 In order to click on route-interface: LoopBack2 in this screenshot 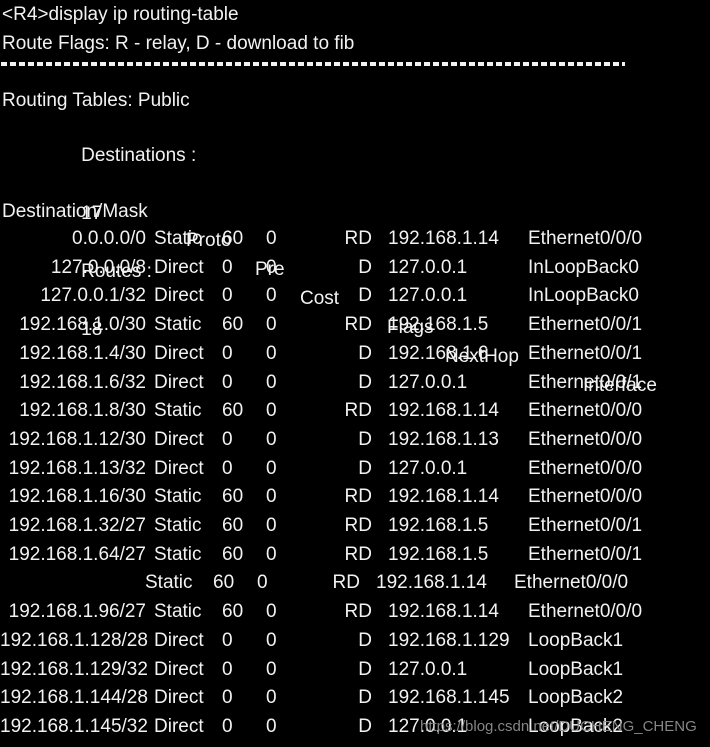, I will do `click(576, 698)`.